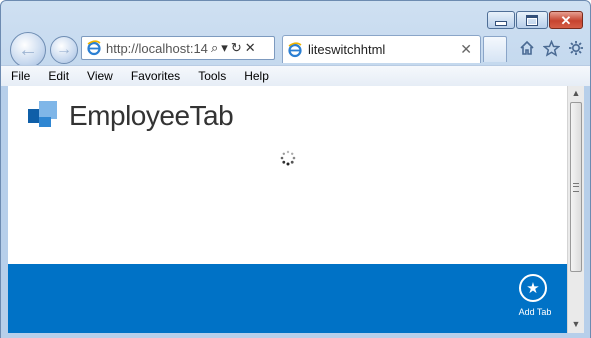 Image resolution: width=591 pixels, height=338 pixels. I want to click on add-tab-button: ★, so click(533, 288).